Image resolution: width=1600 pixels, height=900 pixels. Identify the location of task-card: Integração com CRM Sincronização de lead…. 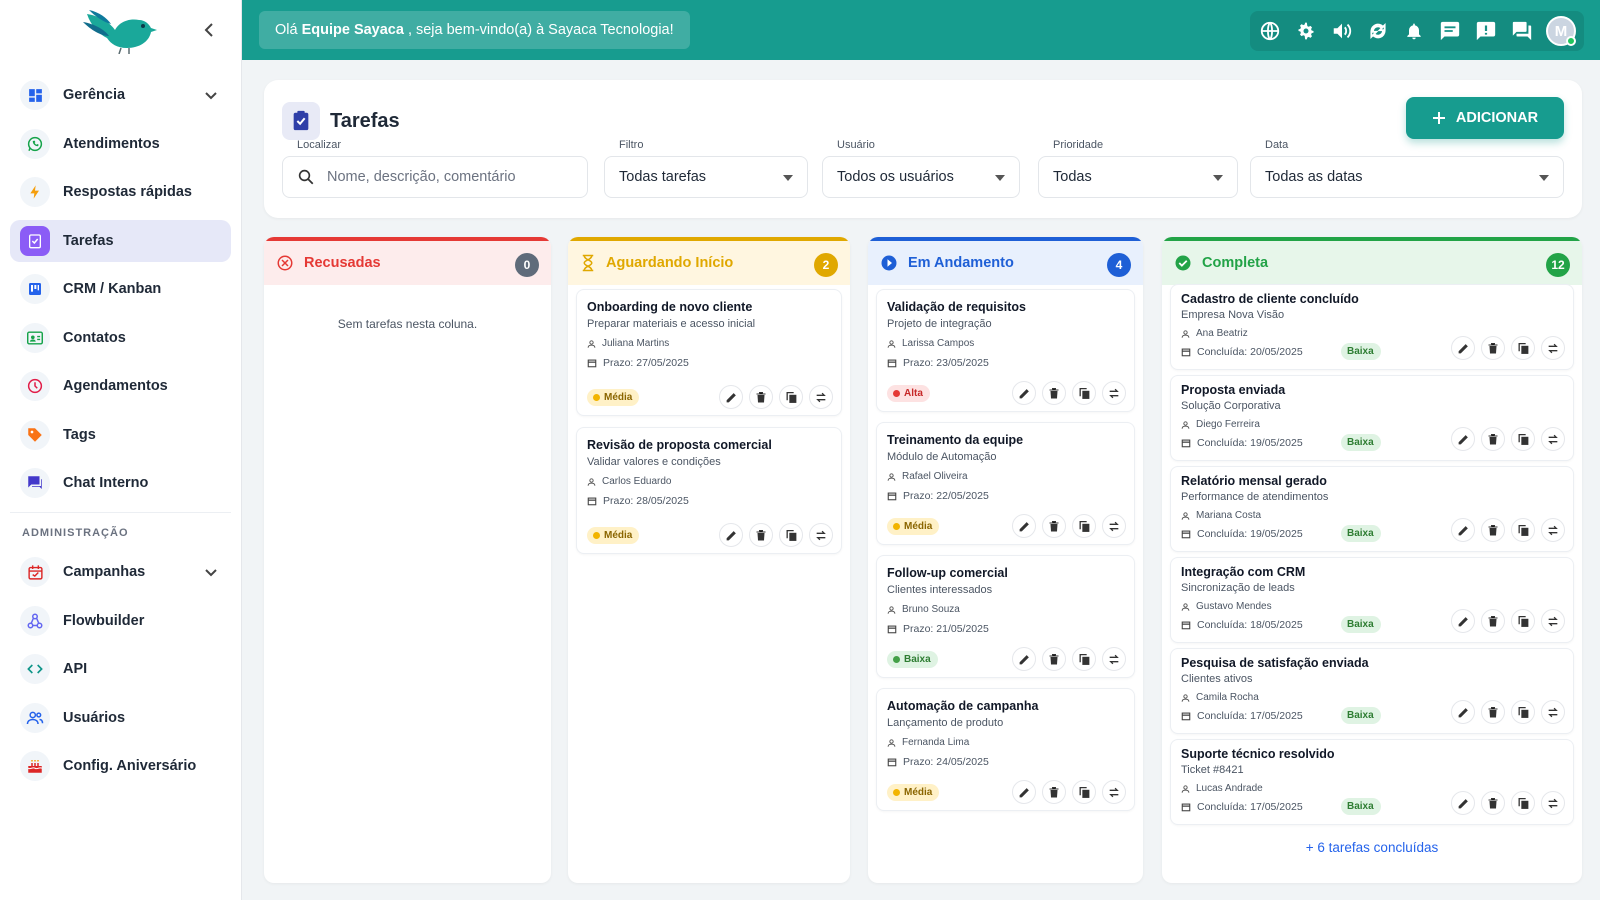
(1372, 600).